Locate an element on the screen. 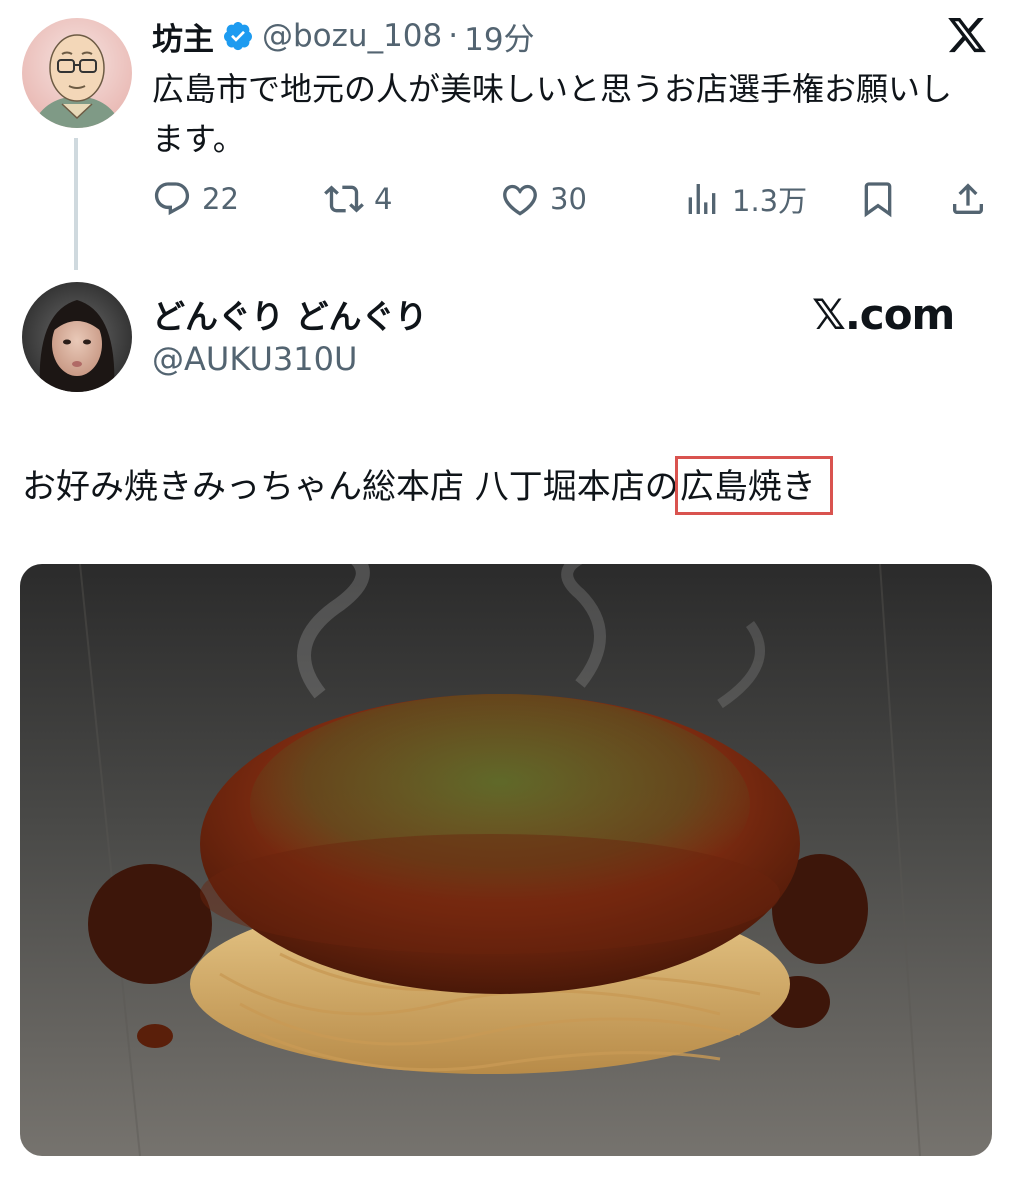  tweet-header: 坊主 @bozu_108 · 19分 is located at coordinates (343, 36).